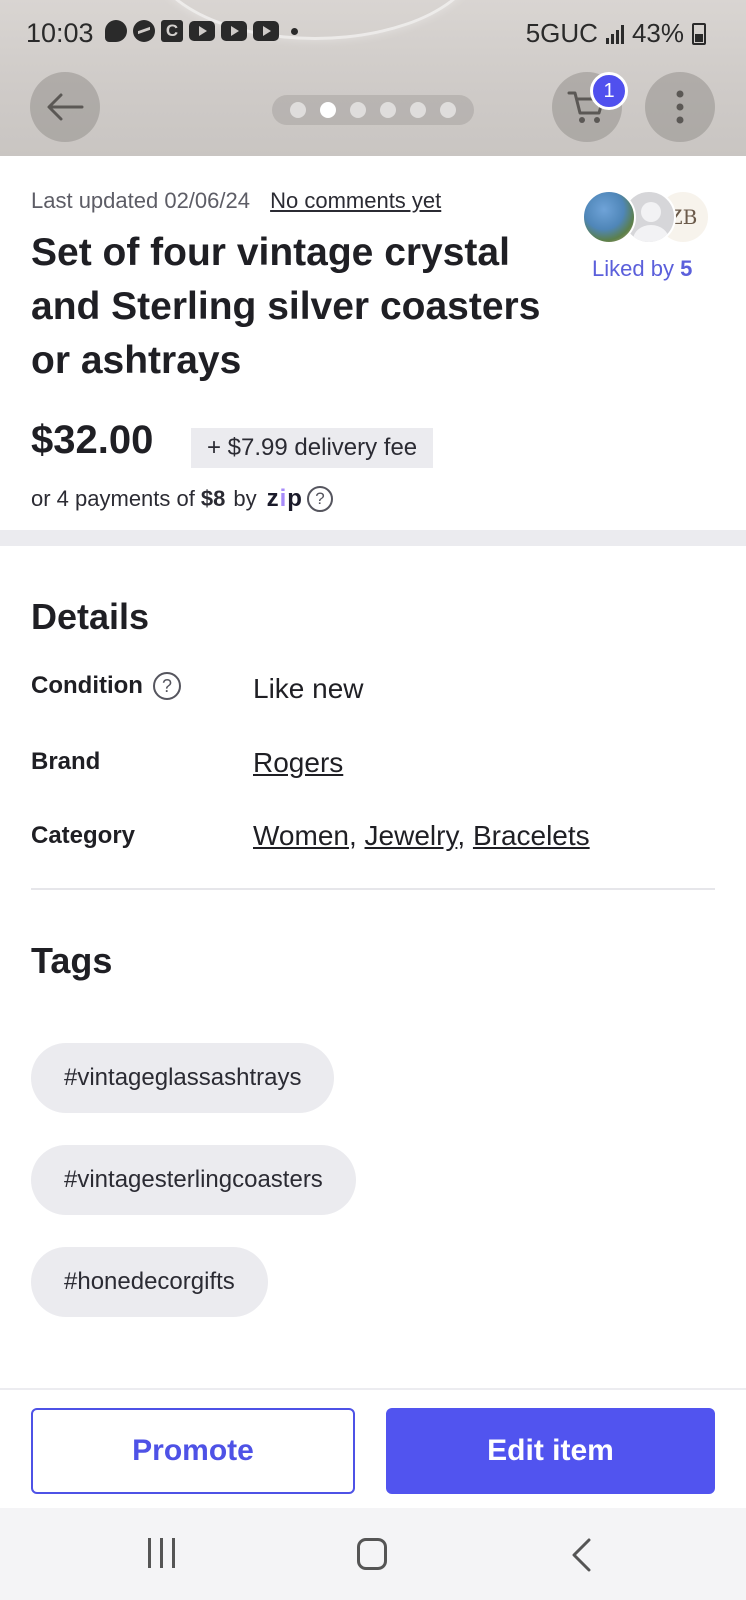  I want to click on more-vertical-icon, so click(680, 107).